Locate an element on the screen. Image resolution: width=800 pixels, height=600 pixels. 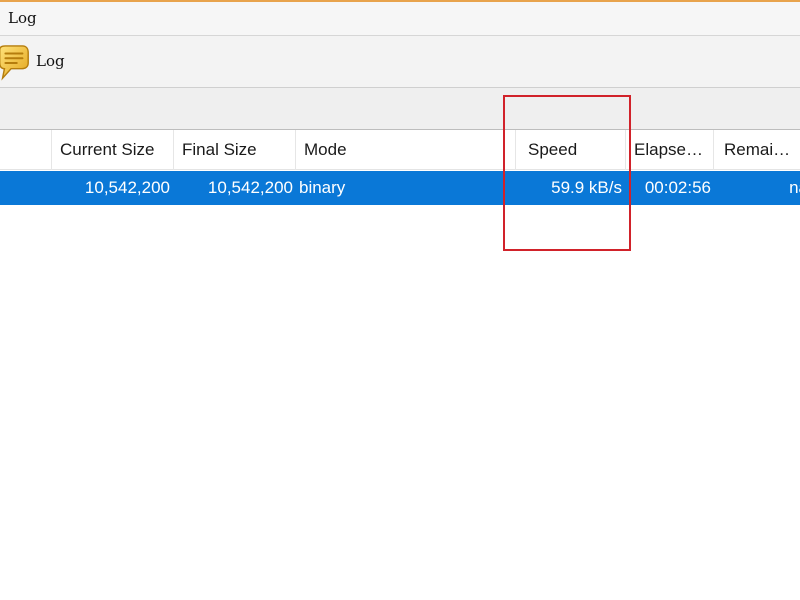
cell-final-size: 10,542,200 is located at coordinates (250, 187).